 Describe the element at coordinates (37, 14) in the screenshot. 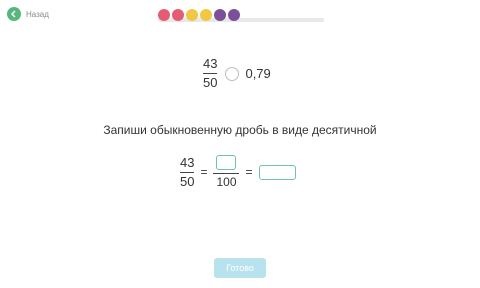

I see `back-label: Назад` at that location.